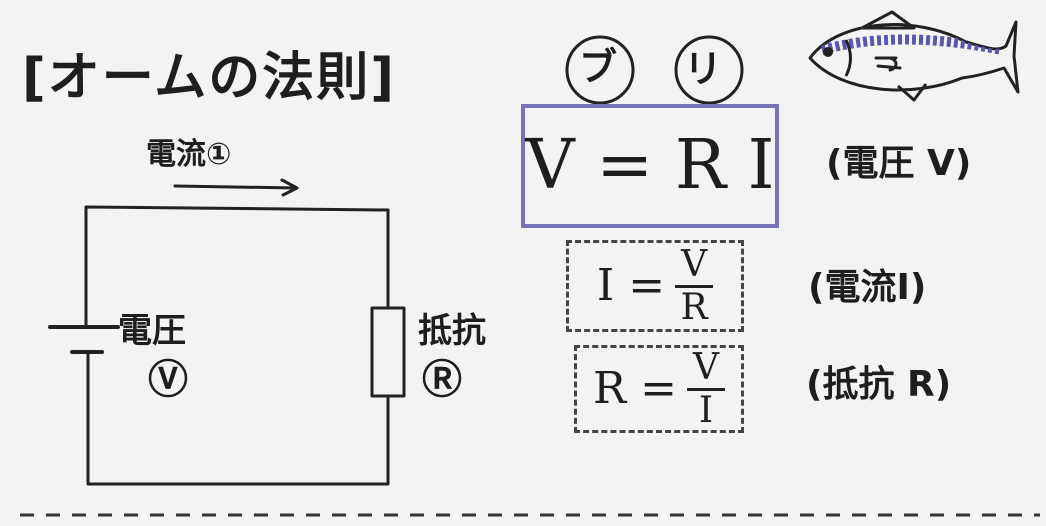 This screenshot has width=1046, height=526. Describe the element at coordinates (879, 384) in the screenshot. I see `resistance-note: (抵抗 R)` at that location.